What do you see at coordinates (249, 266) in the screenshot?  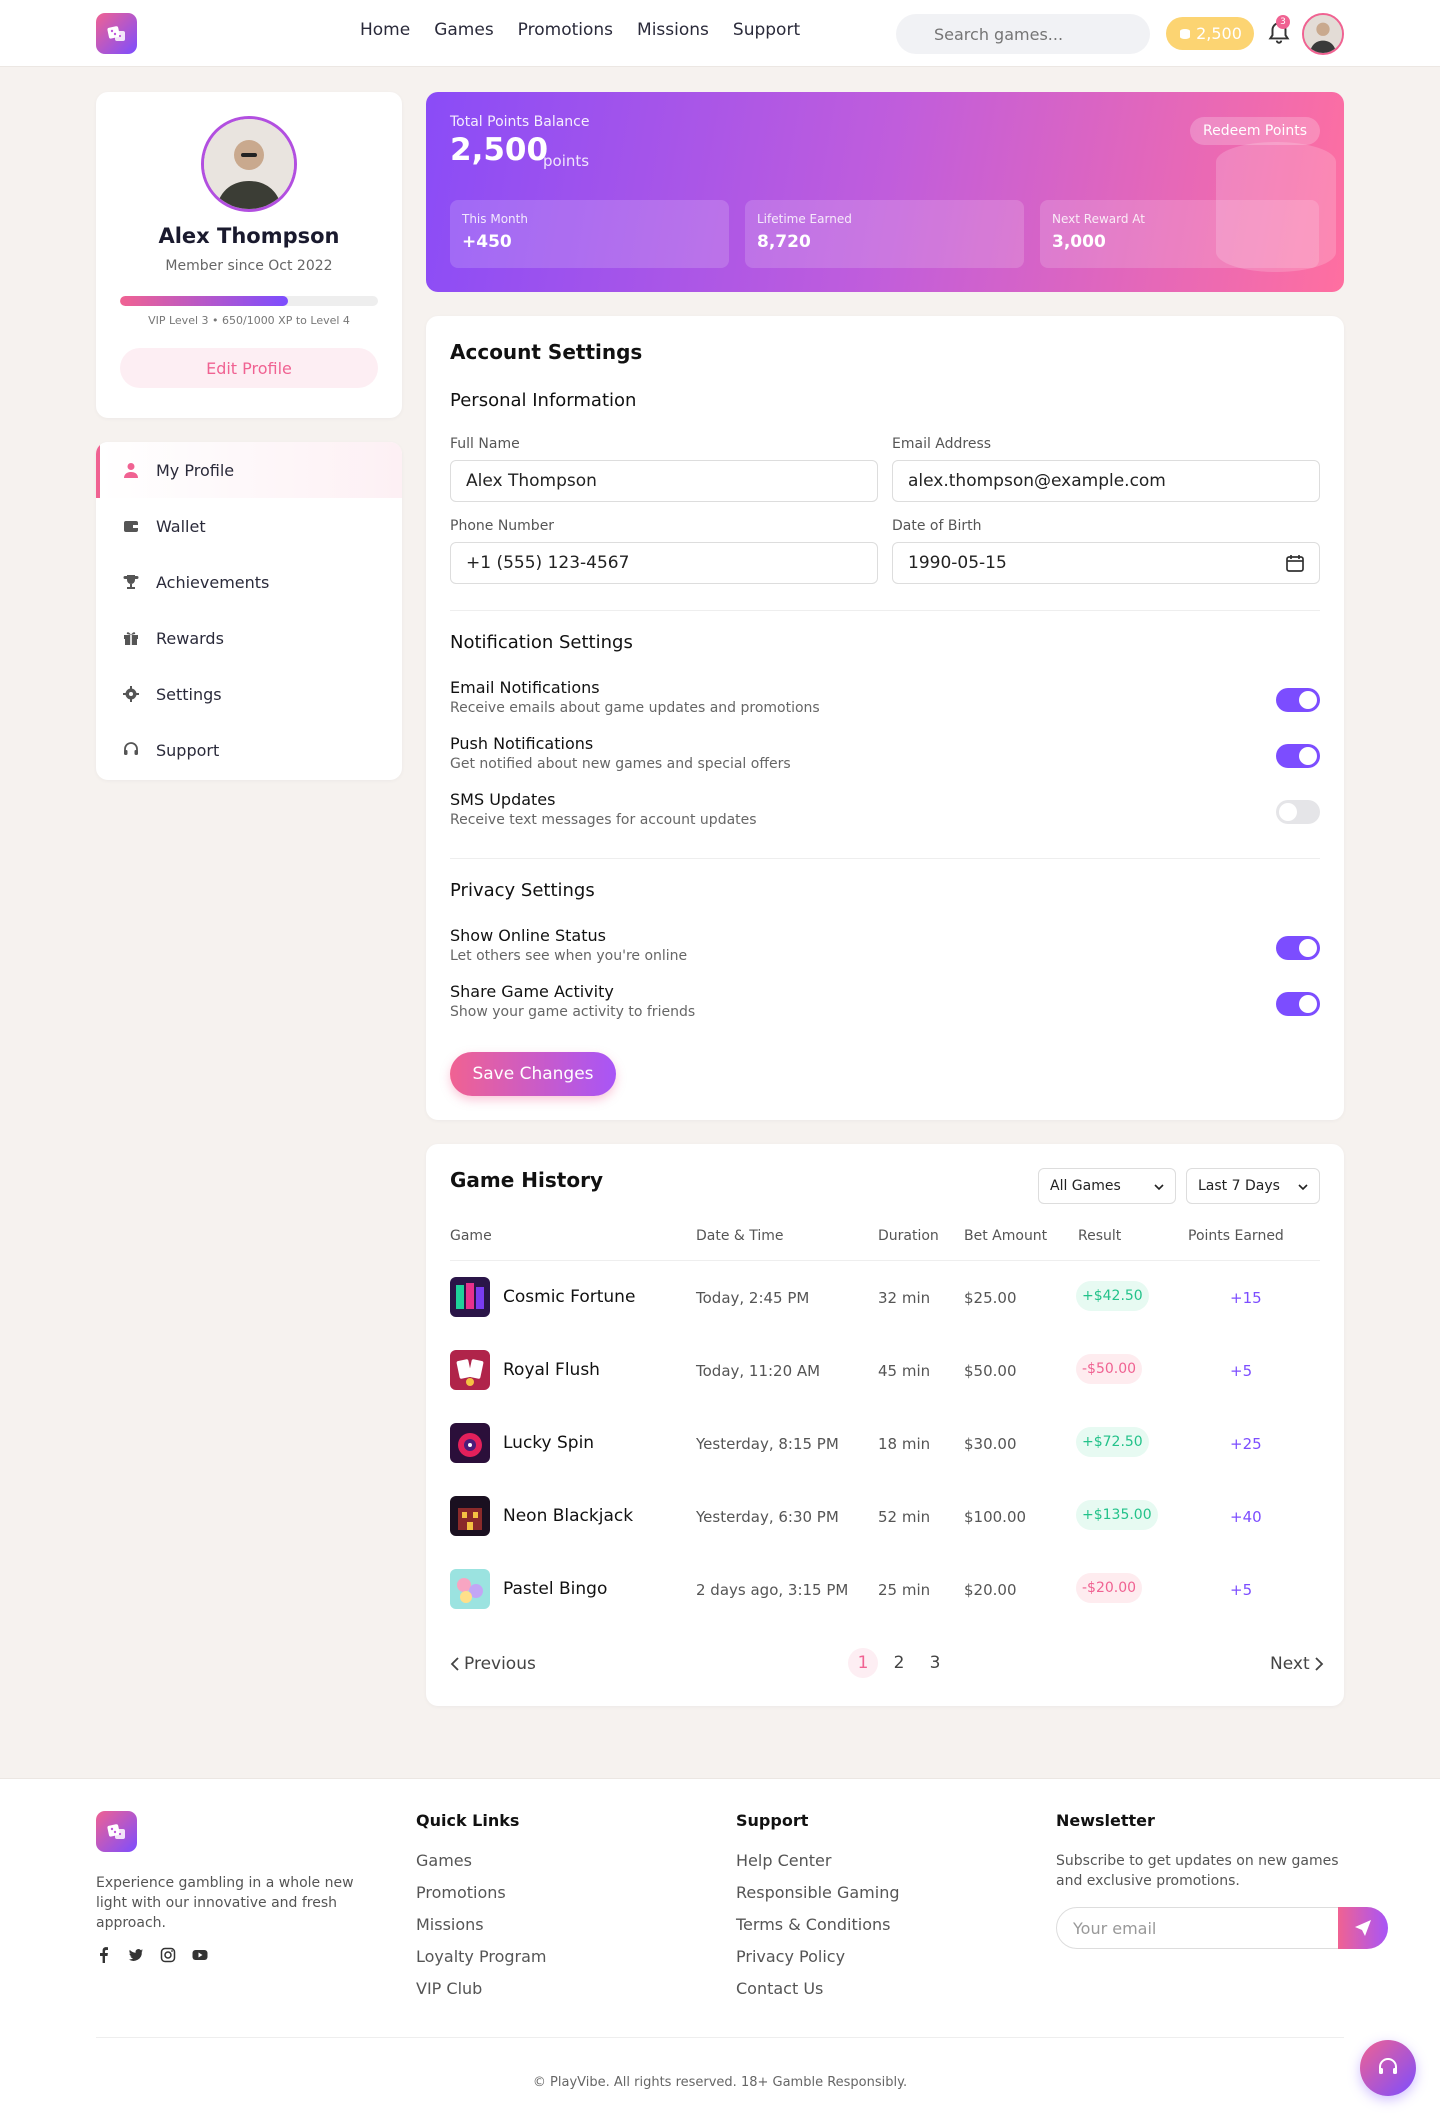 I see `member-since: Member since Oct 2022` at bounding box center [249, 266].